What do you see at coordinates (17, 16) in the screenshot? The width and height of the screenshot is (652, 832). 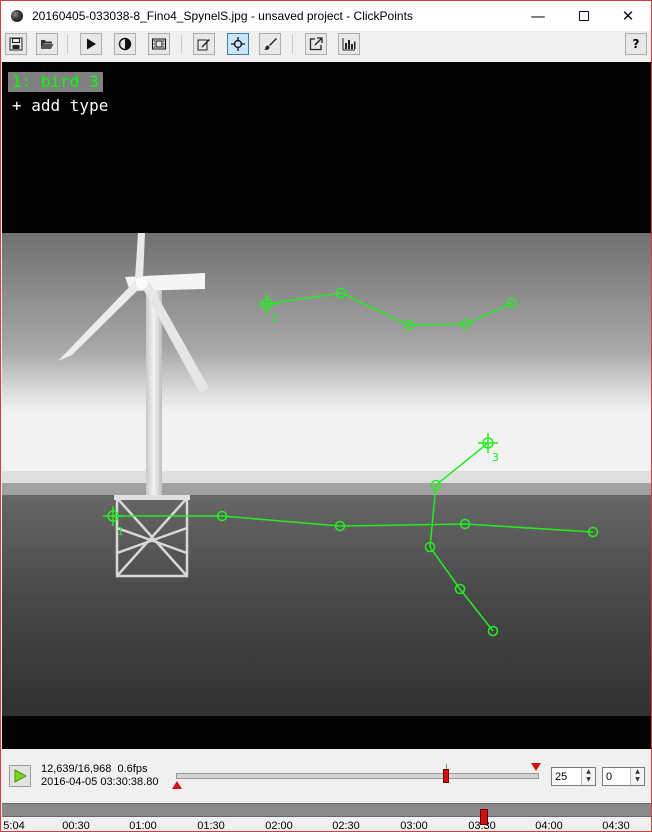 I see `clickpoints-logo-icon` at bounding box center [17, 16].